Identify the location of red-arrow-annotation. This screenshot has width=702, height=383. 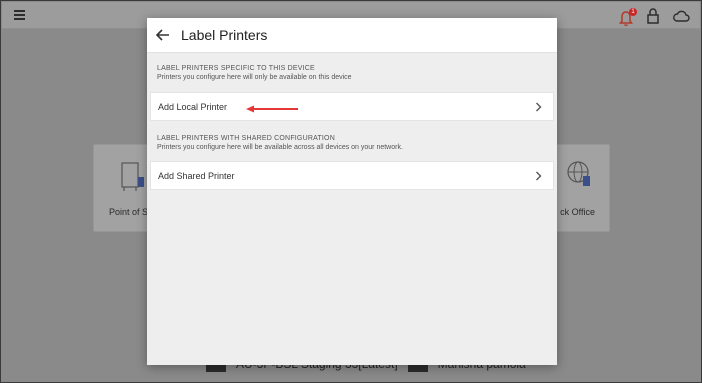
(272, 109).